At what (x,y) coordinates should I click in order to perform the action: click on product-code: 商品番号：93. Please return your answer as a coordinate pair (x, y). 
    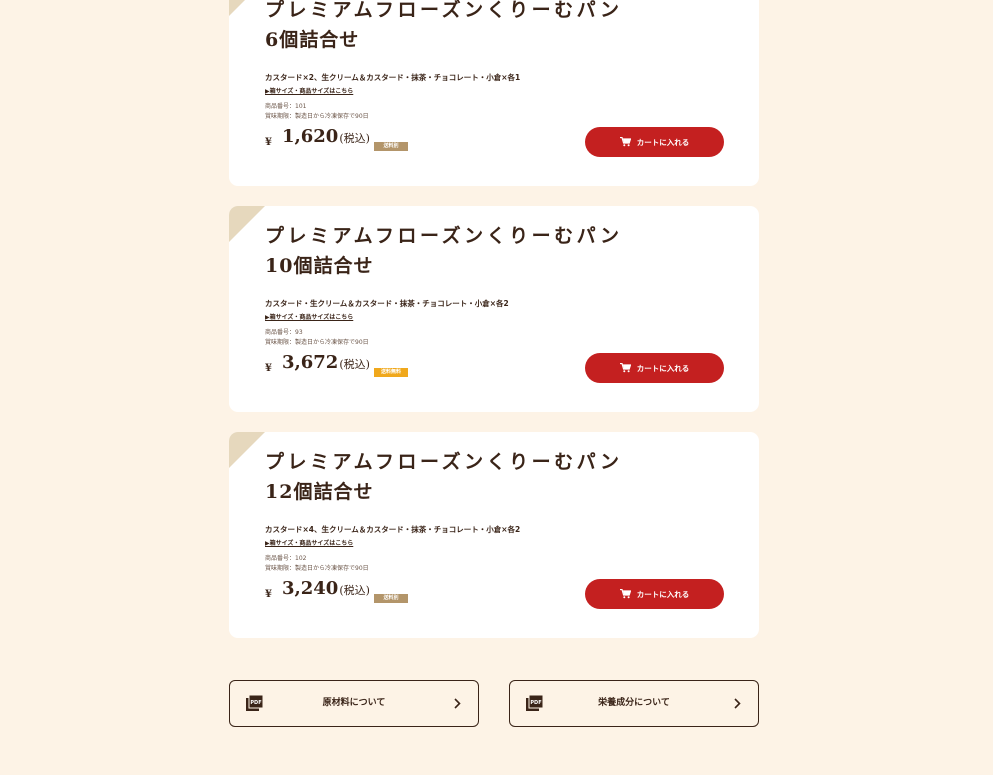
    Looking at the image, I should click on (284, 332).